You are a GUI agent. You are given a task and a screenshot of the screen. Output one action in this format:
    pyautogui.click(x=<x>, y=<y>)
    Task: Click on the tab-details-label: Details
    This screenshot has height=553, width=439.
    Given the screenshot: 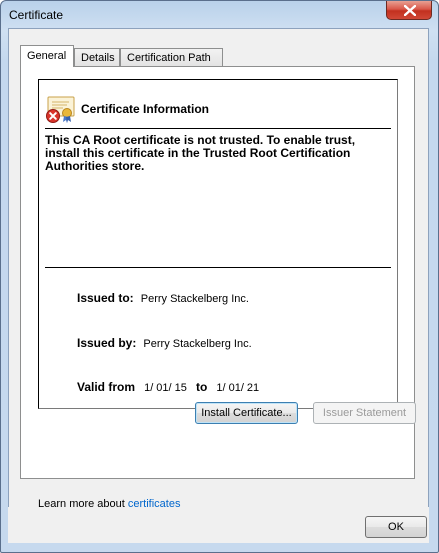 What is the action you would take?
    pyautogui.click(x=98, y=58)
    